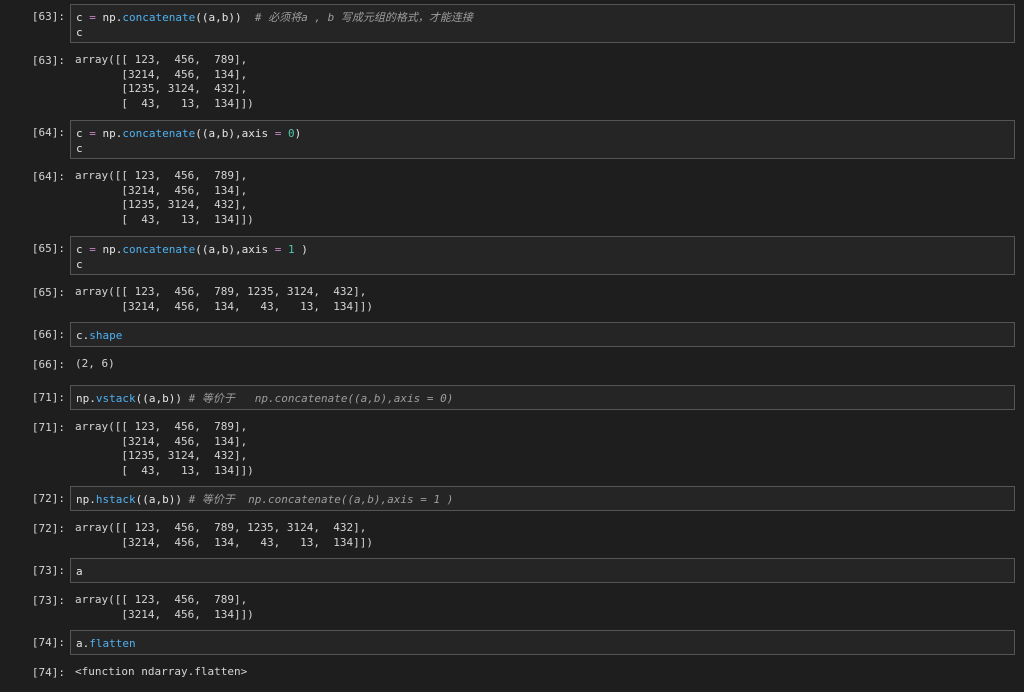  What do you see at coordinates (48, 397) in the screenshot?
I see `input-prompt: [71]:` at bounding box center [48, 397].